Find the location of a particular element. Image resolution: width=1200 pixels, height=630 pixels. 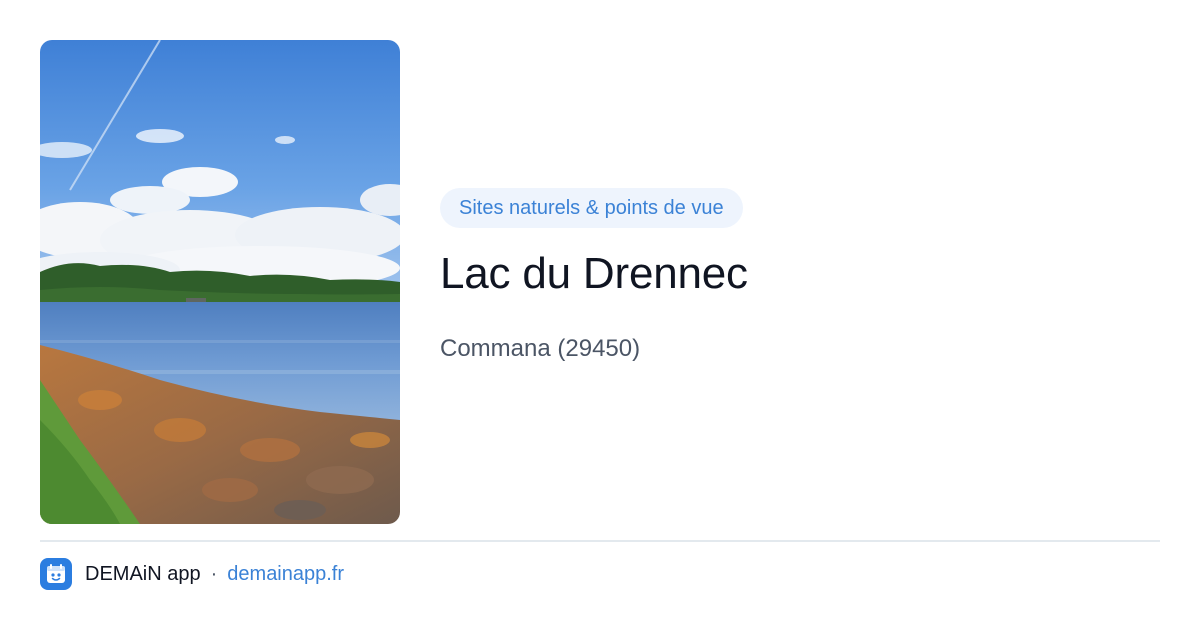

app-name: DEMAiN app is located at coordinates (143, 573).